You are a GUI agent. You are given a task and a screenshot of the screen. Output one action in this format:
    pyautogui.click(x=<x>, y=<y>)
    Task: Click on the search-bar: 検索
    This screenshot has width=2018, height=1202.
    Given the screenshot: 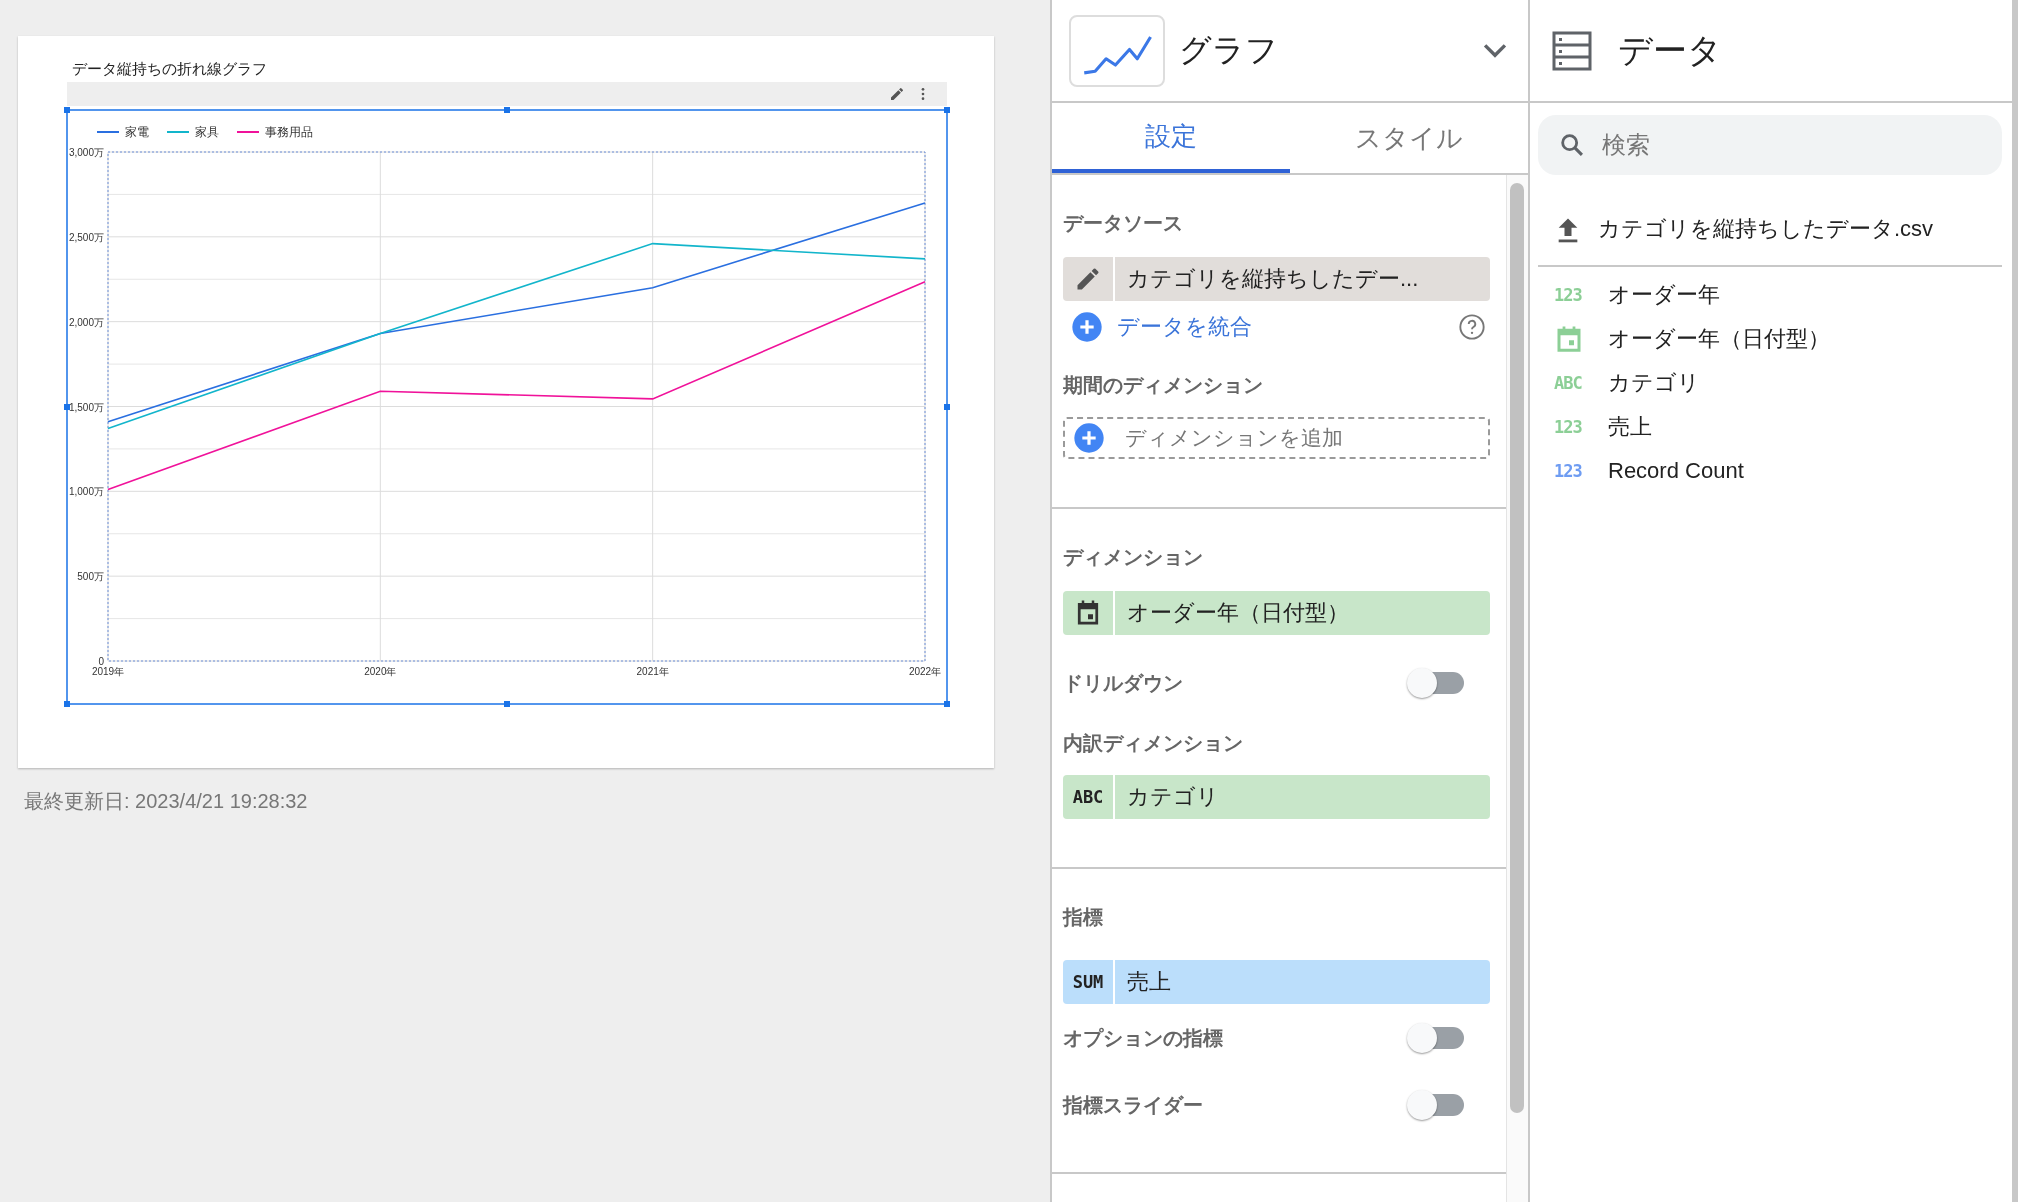 What is the action you would take?
    pyautogui.click(x=1770, y=145)
    